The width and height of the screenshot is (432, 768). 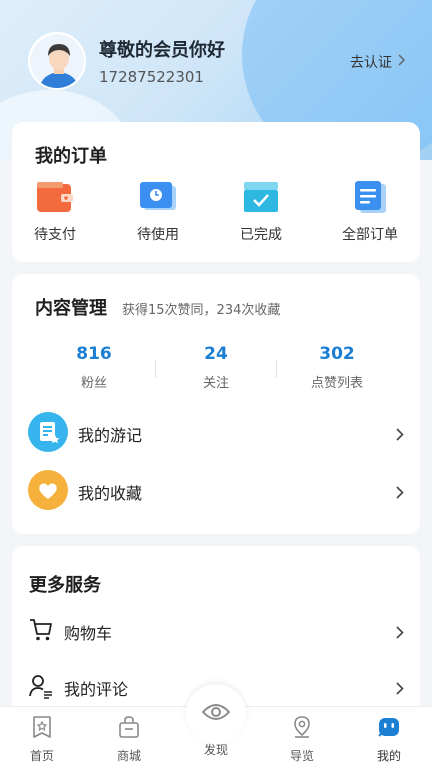 What do you see at coordinates (94, 354) in the screenshot?
I see `stat-value: 816` at bounding box center [94, 354].